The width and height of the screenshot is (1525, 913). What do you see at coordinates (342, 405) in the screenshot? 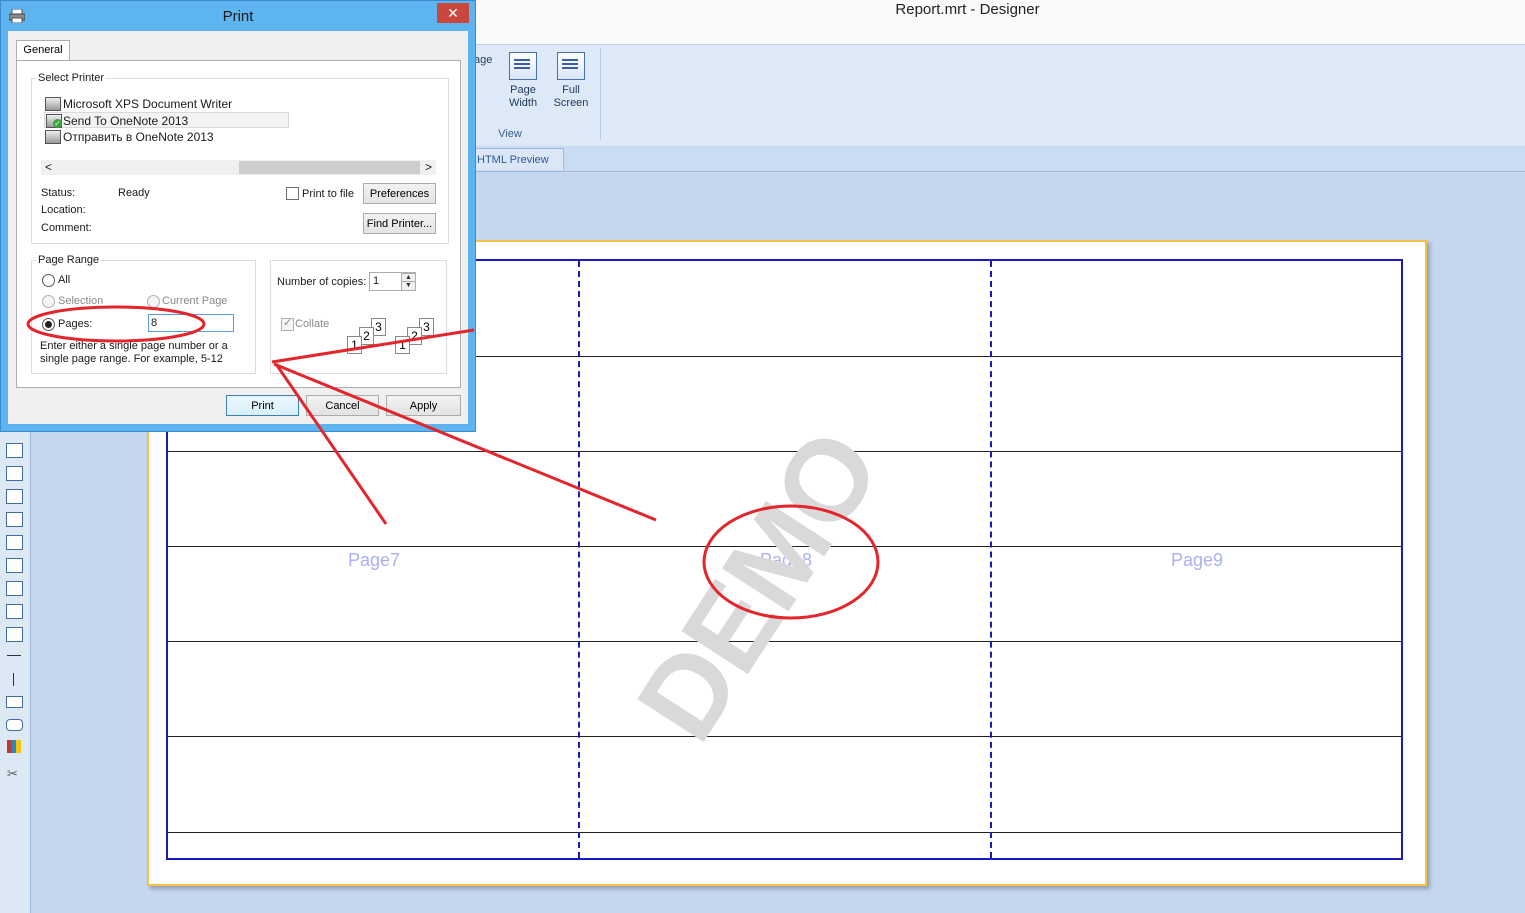
I see `cancel-button: Cancel` at bounding box center [342, 405].